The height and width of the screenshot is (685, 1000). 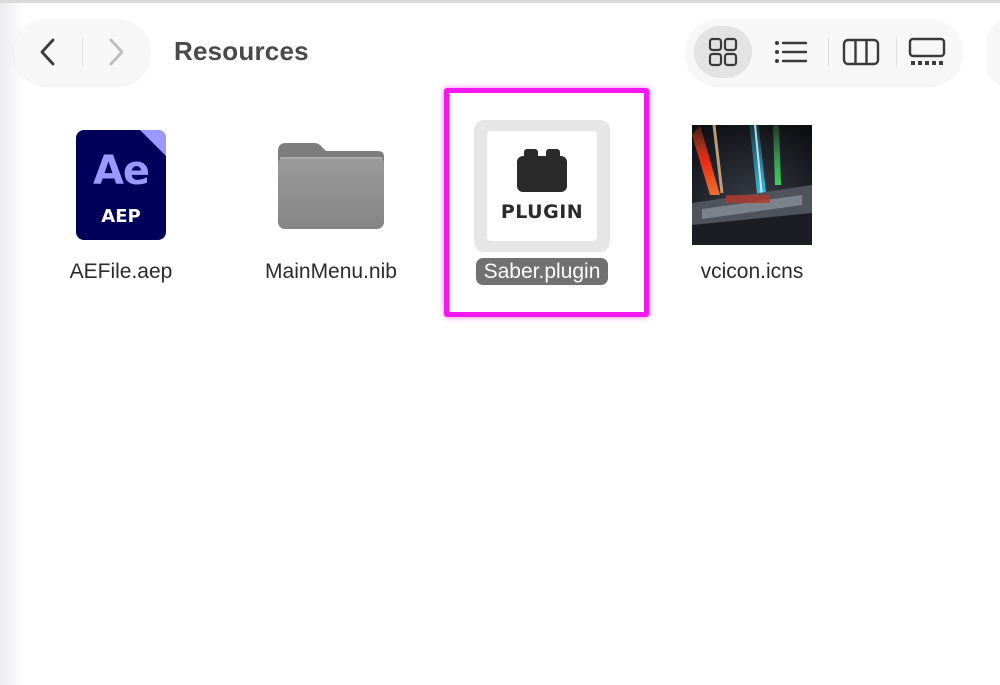 I want to click on thumbnail-image, so click(x=752, y=185).